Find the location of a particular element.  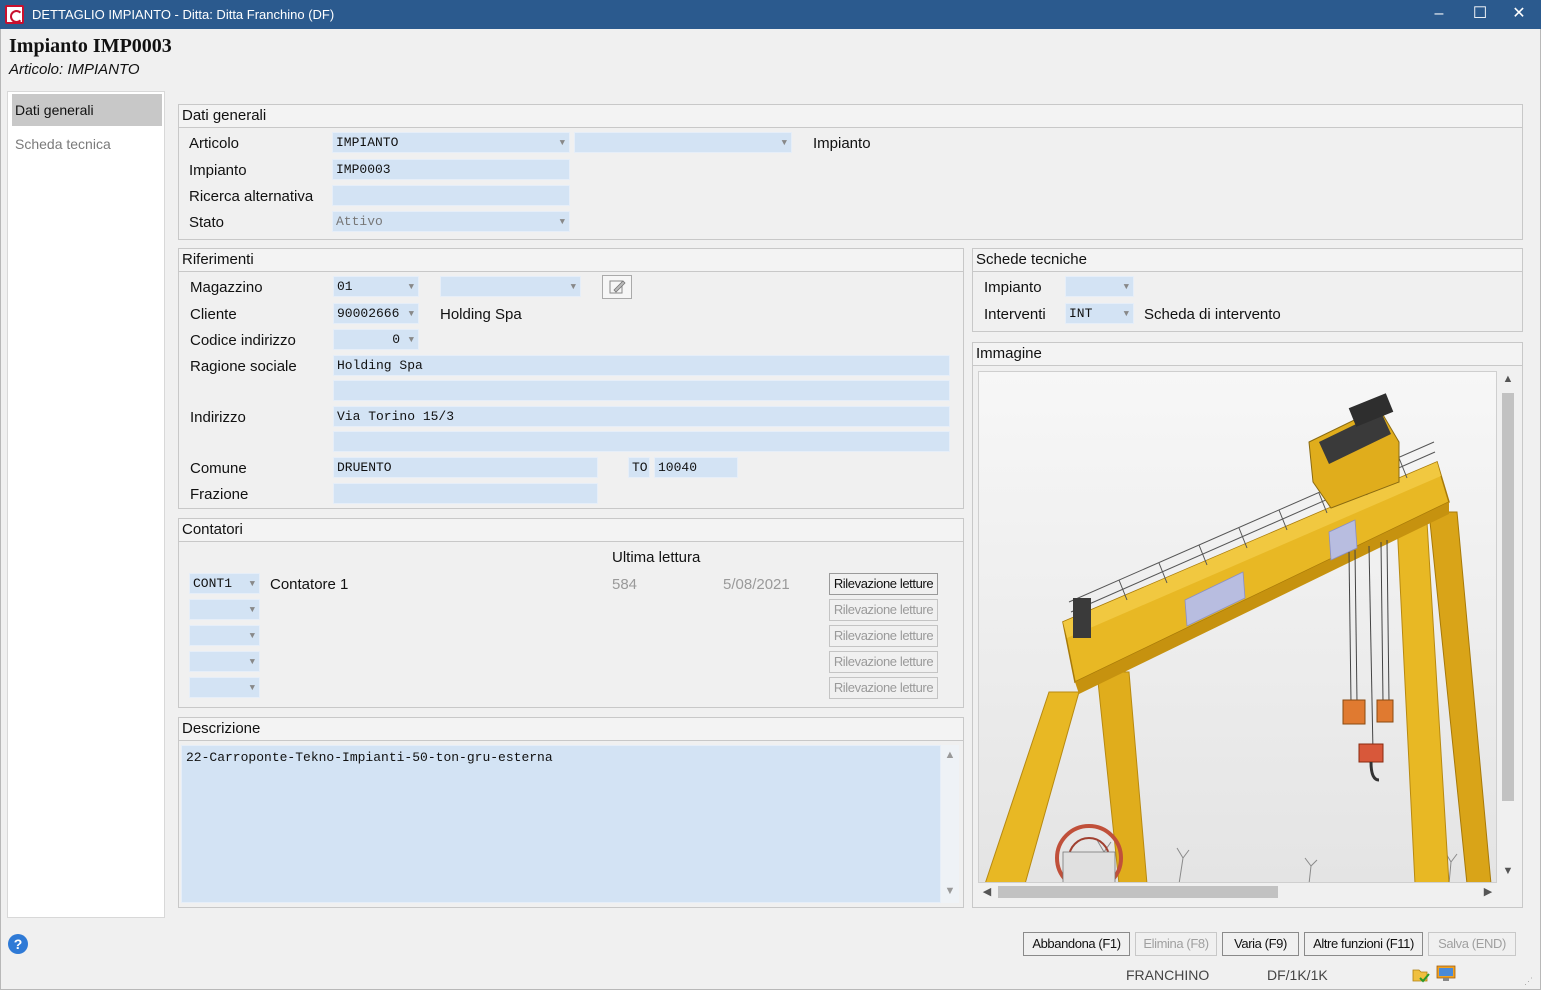

ragione-sociale-2-field is located at coordinates (641, 390).